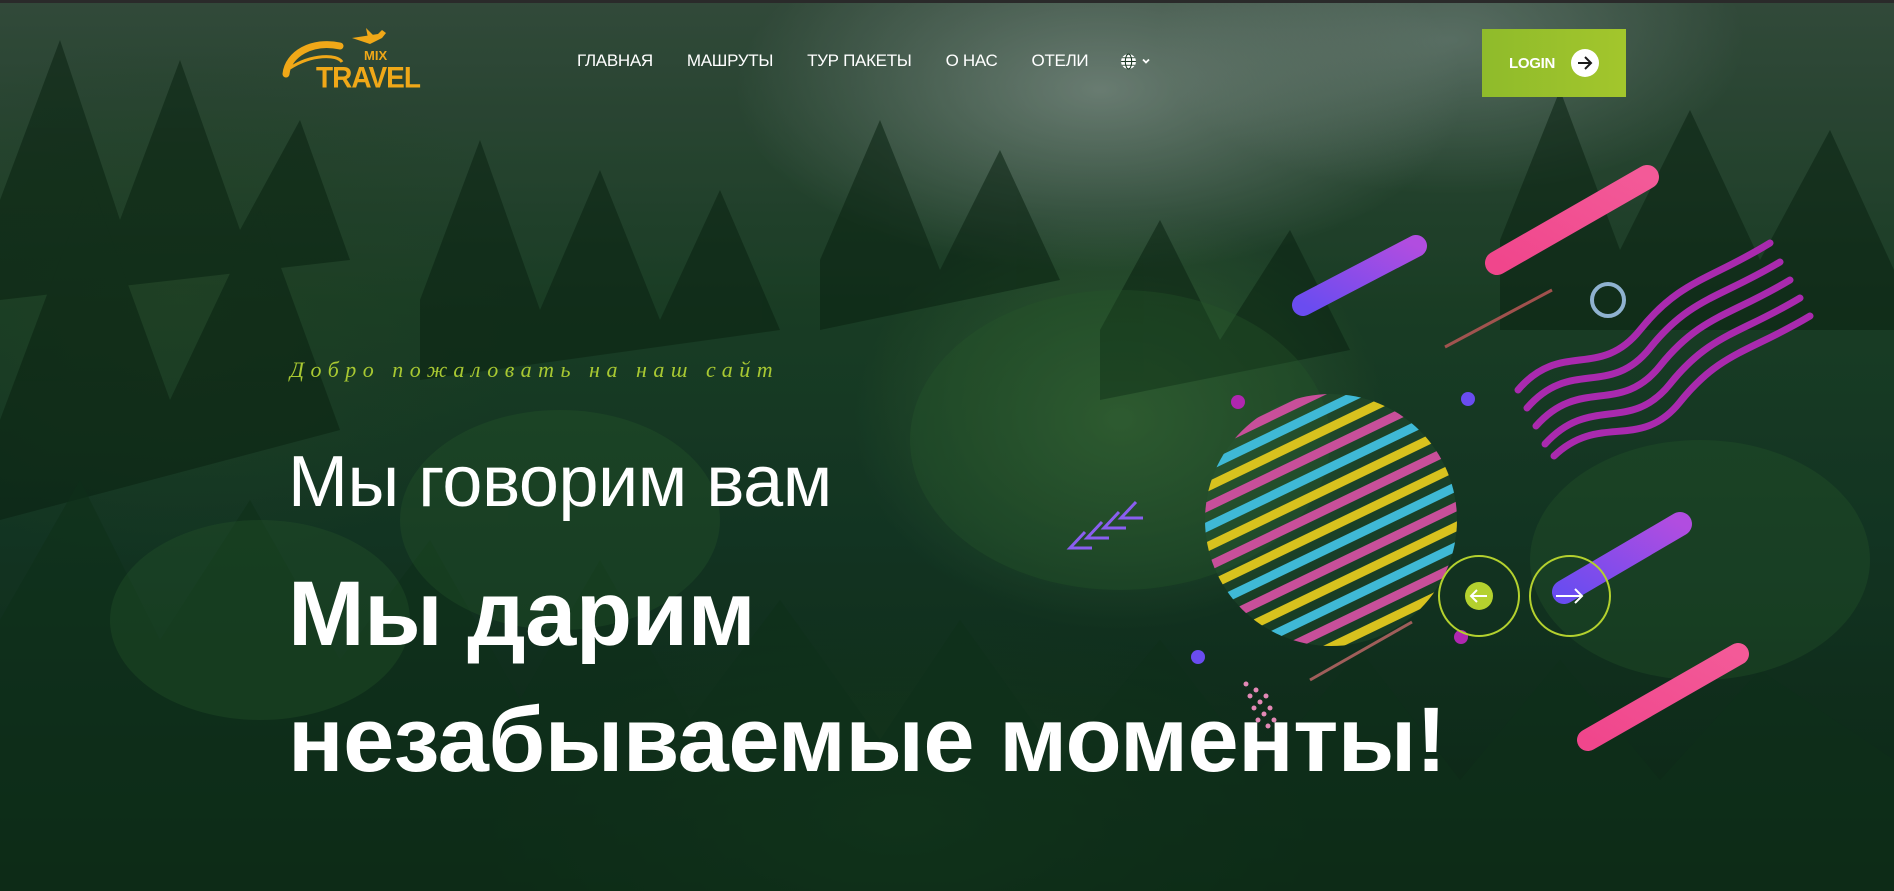 This screenshot has width=1894, height=891. What do you see at coordinates (1060, 61) in the screenshot?
I see `nav-item-hotels: ОТЕЛИ` at bounding box center [1060, 61].